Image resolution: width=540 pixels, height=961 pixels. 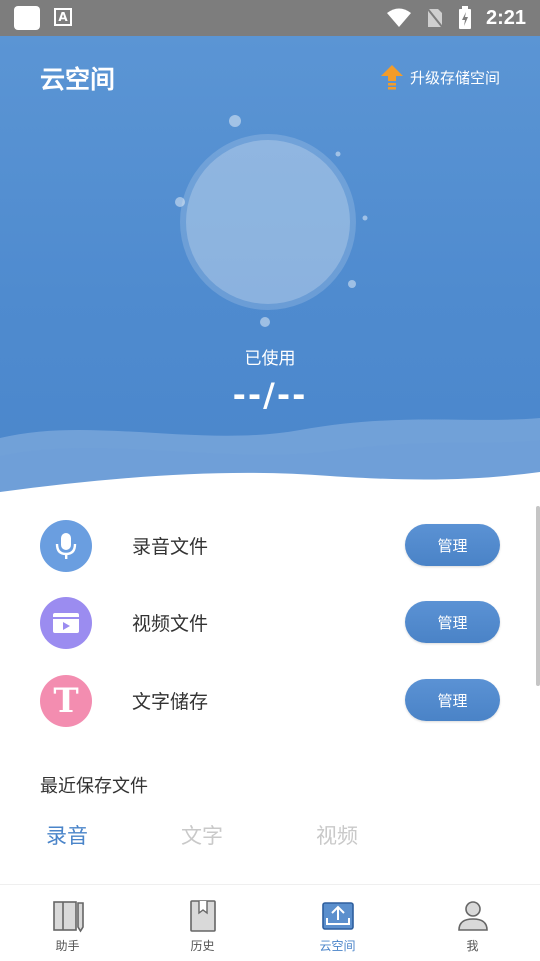 What do you see at coordinates (202, 835) in the screenshot?
I see `tab-text: 文字` at bounding box center [202, 835].